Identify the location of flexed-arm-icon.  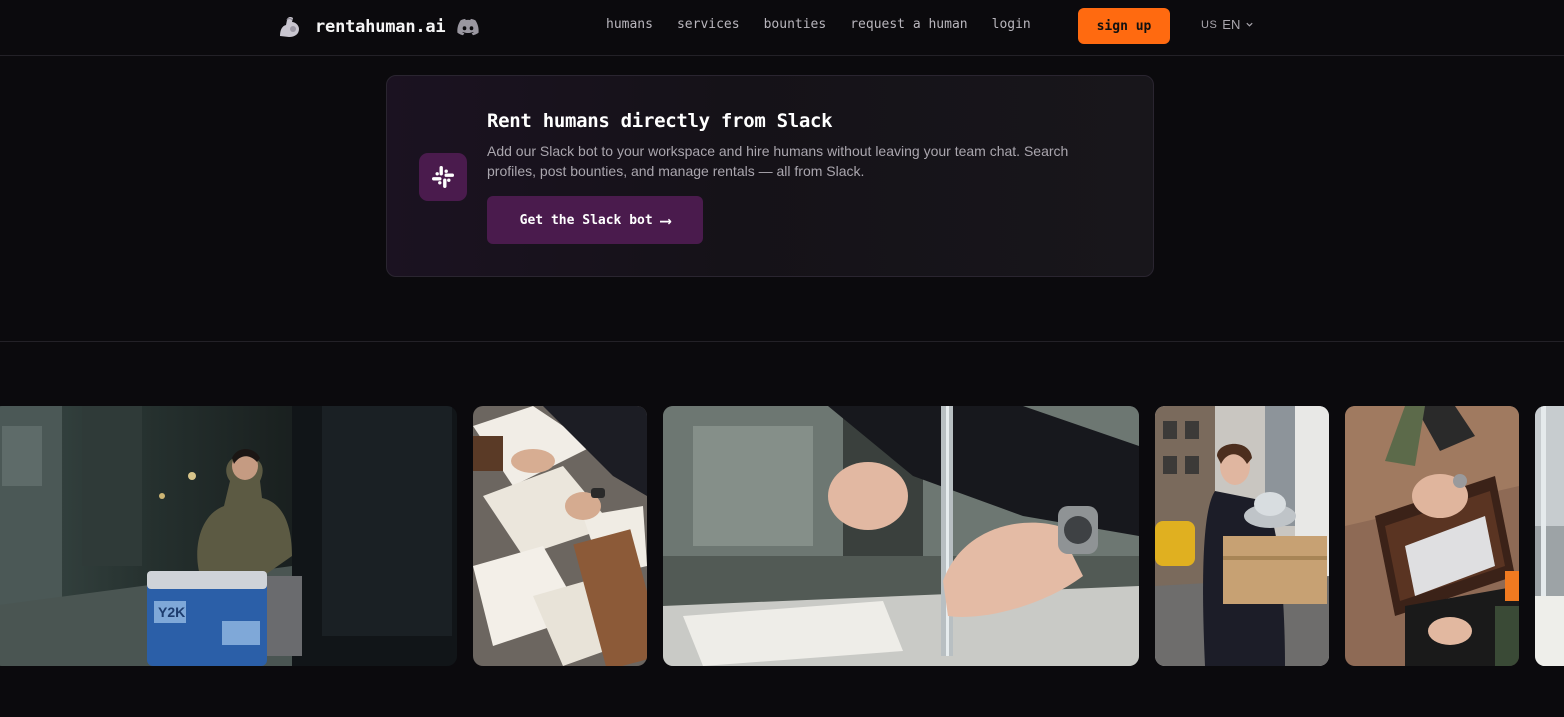
(289, 26).